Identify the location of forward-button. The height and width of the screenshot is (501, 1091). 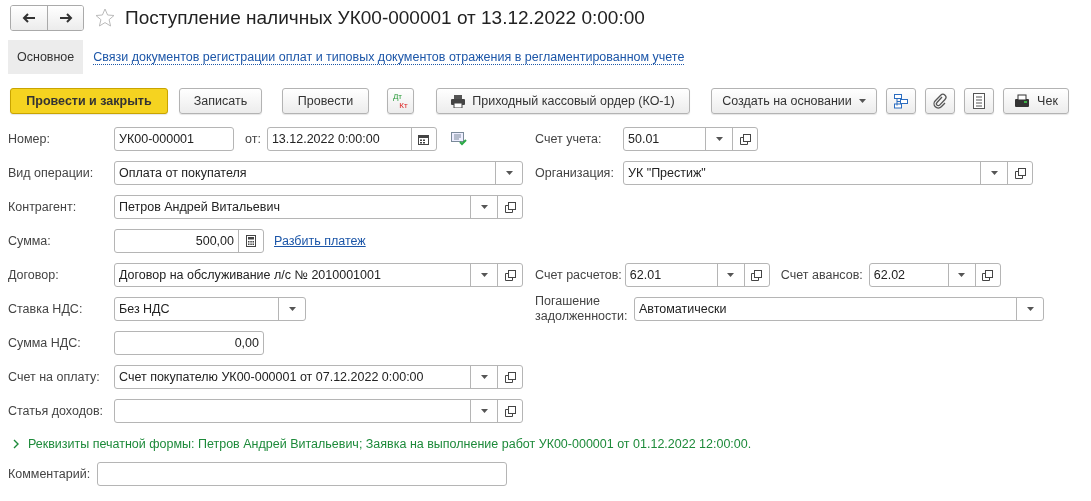
(65, 18).